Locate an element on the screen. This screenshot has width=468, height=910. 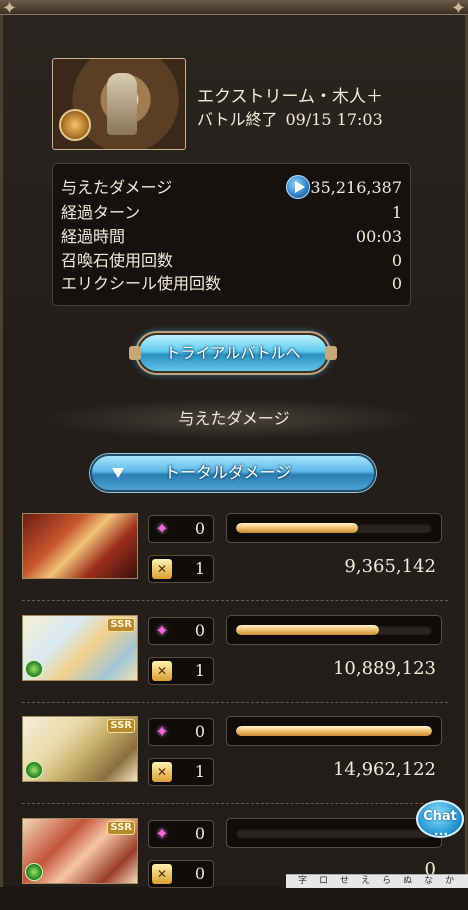
ability-count: 0 is located at coordinates (199, 873).